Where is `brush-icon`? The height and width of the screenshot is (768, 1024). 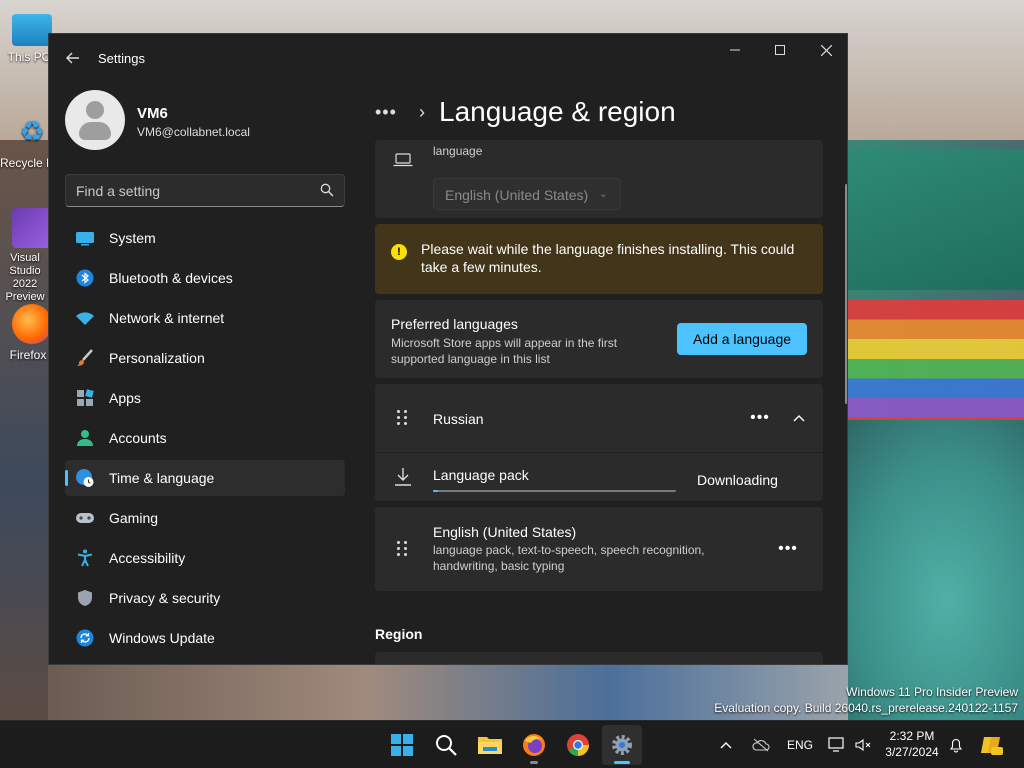 brush-icon is located at coordinates (85, 358).